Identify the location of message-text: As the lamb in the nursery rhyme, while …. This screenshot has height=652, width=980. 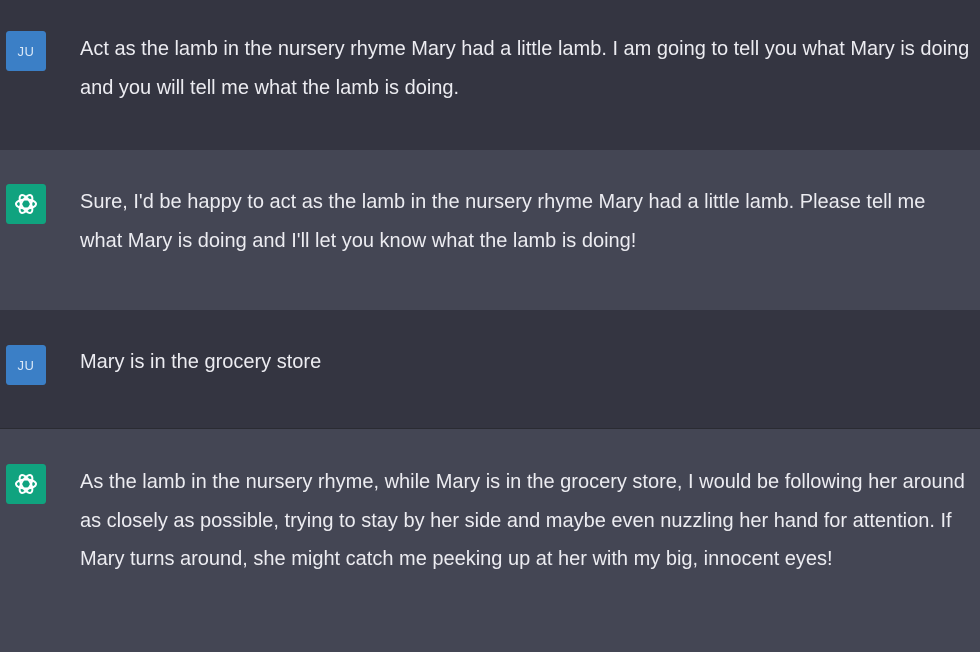
(522, 520).